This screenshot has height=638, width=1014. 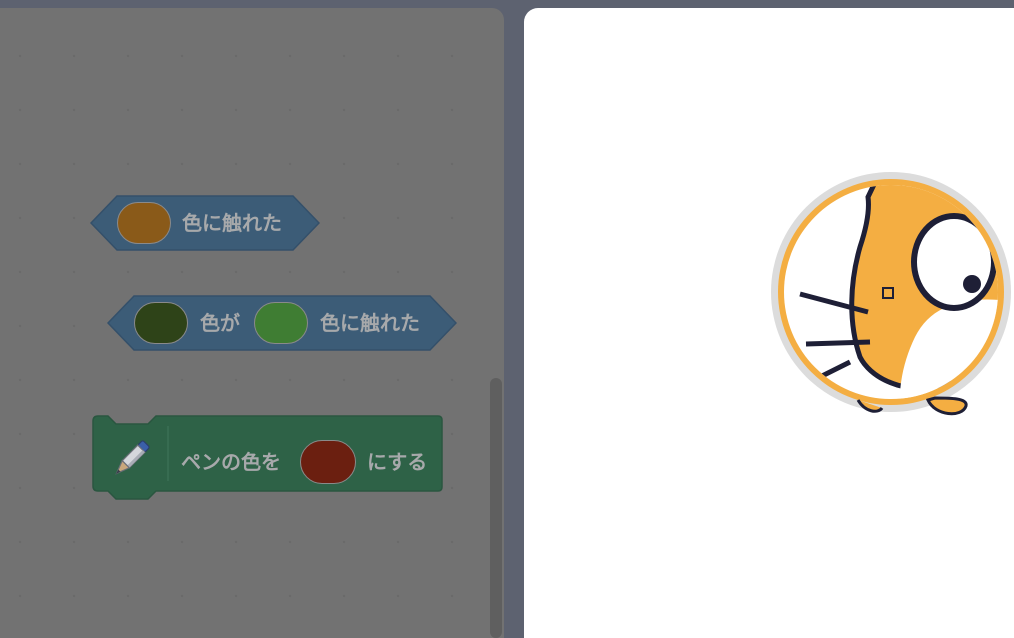 I want to click on block-label-end: にする, so click(x=397, y=462).